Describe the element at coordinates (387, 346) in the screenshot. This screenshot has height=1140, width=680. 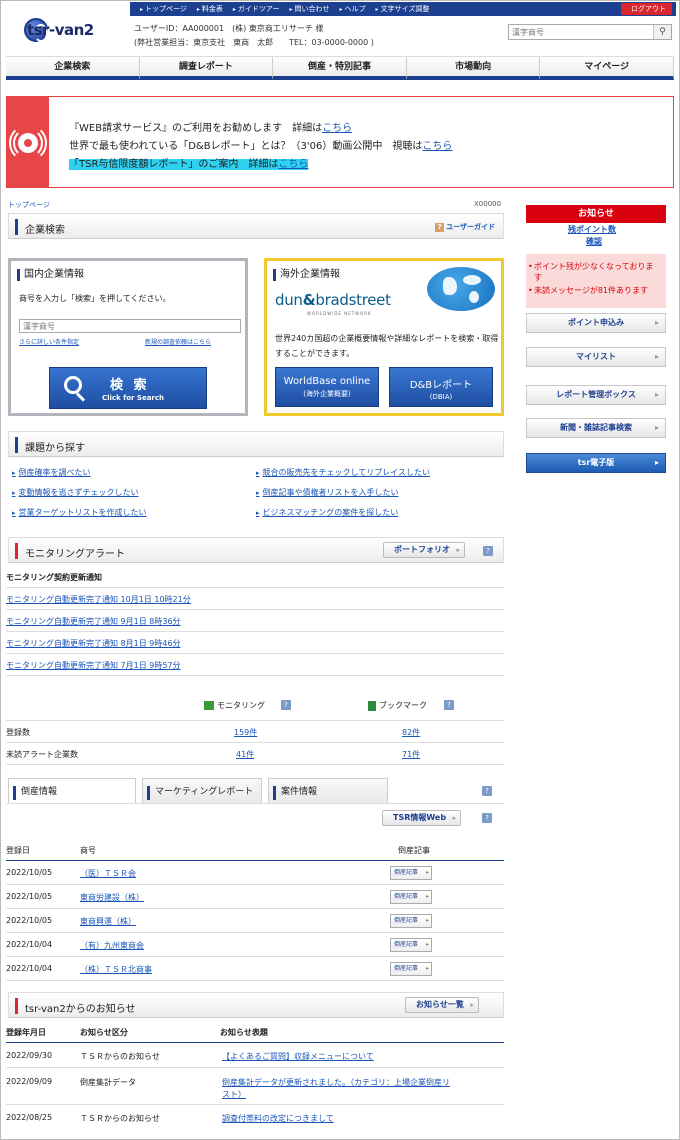
I see `overseas-desc: 世界240カ国超の企業概要情報や詳細なレポートを検索・取得することができます。` at that location.